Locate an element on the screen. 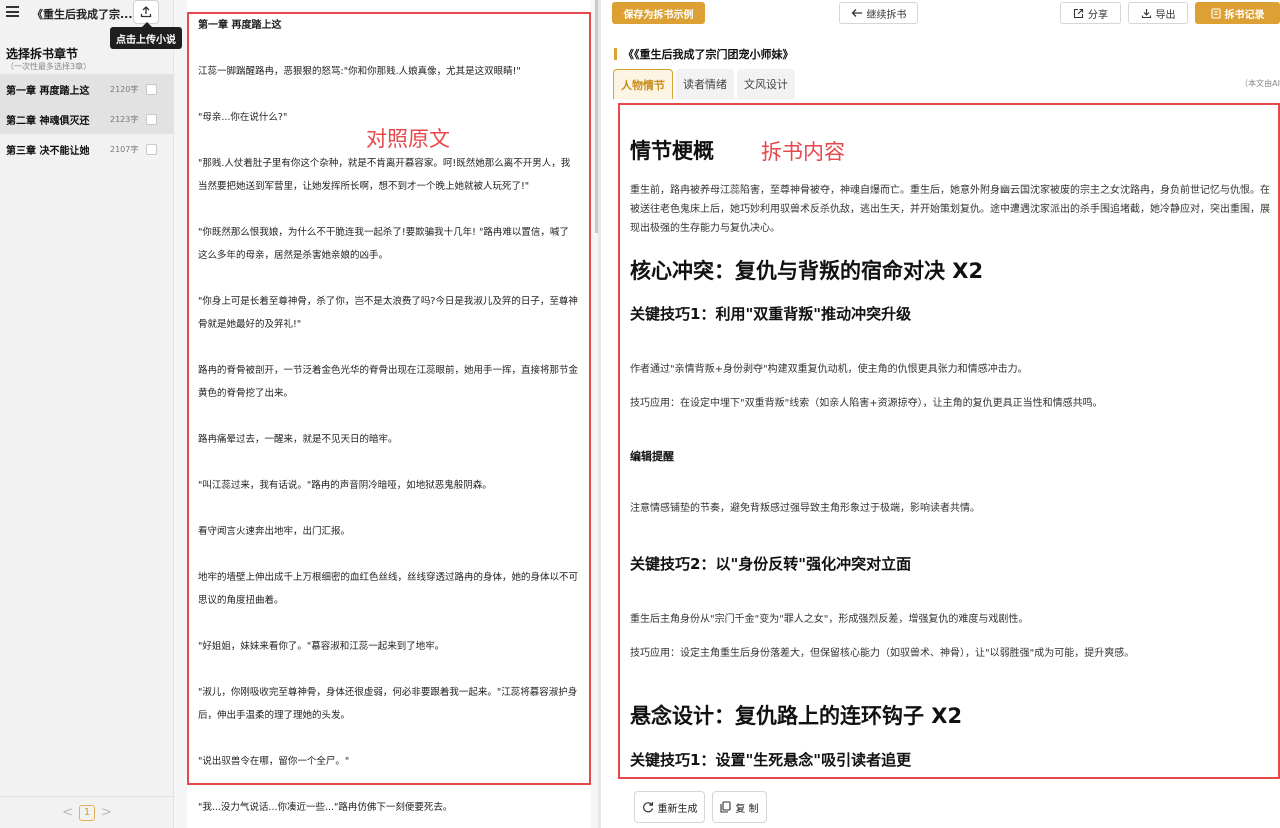  chapter-item: 第二章 神魂俱灭还 2123字 is located at coordinates (87, 119).